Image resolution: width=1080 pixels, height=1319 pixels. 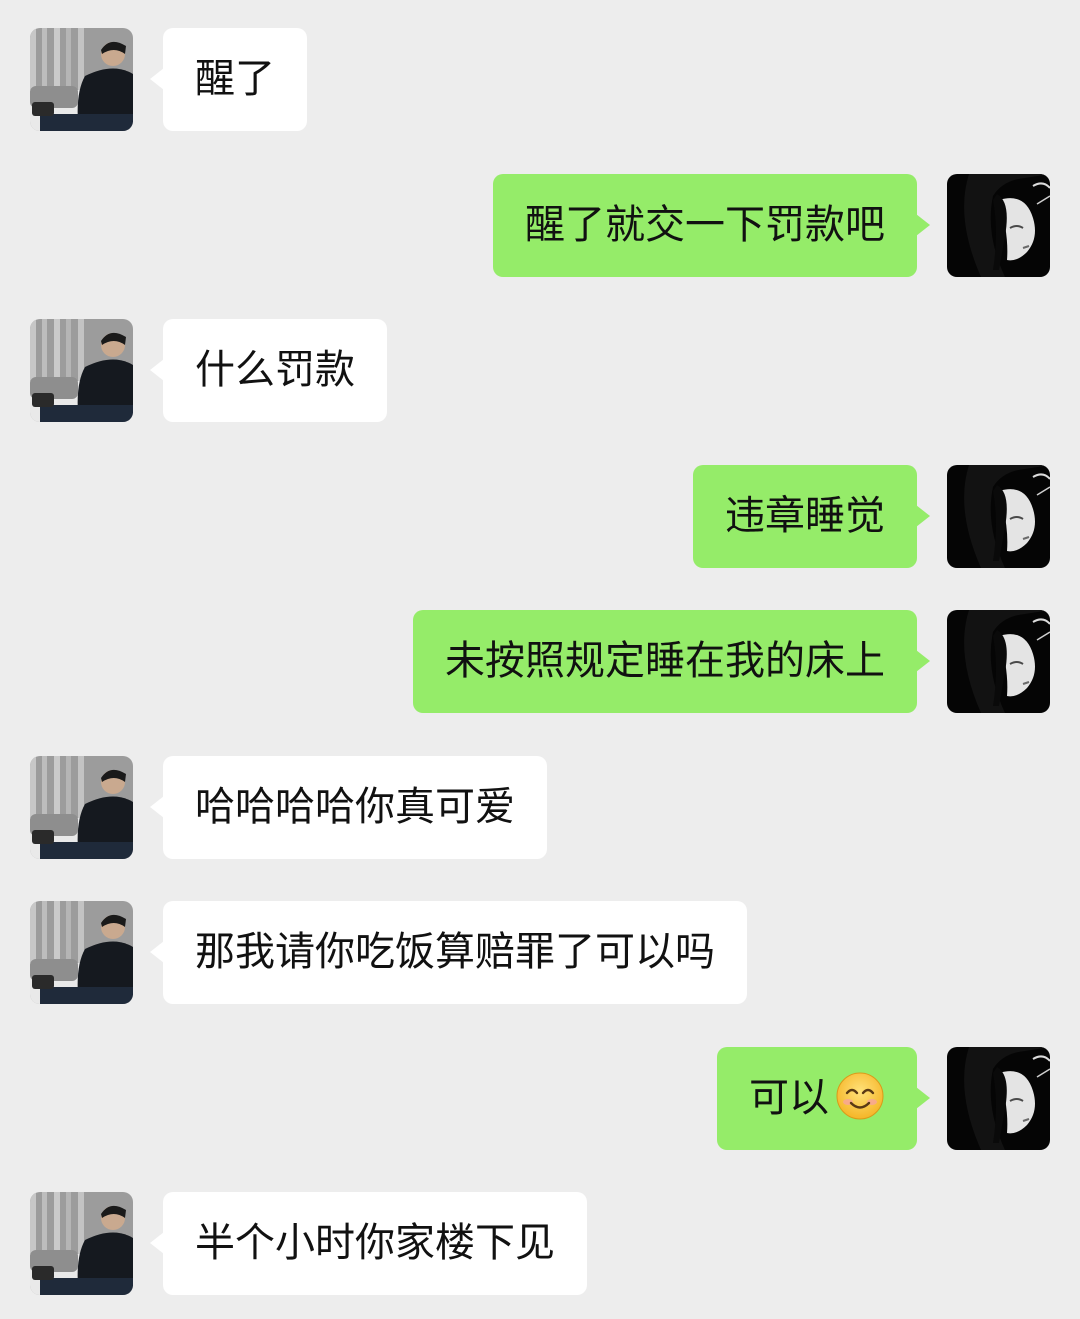 I want to click on message-bubble: 哈哈哈哈你真可爱, so click(x=348, y=807).